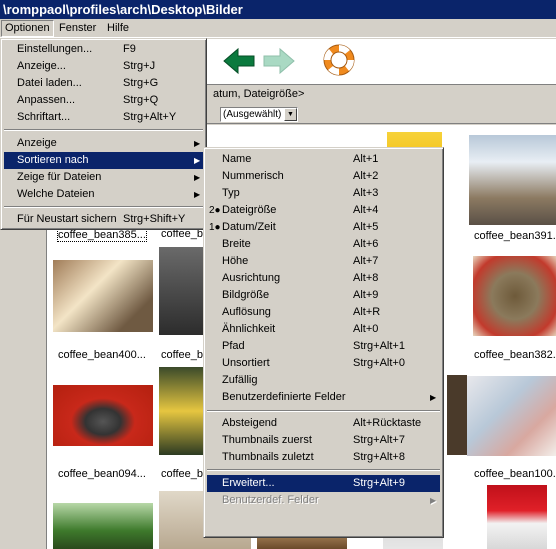 The width and height of the screenshot is (556, 549). Describe the element at coordinates (323, 380) in the screenshot. I see `sort-item-zufaellig: Zufällig` at that location.